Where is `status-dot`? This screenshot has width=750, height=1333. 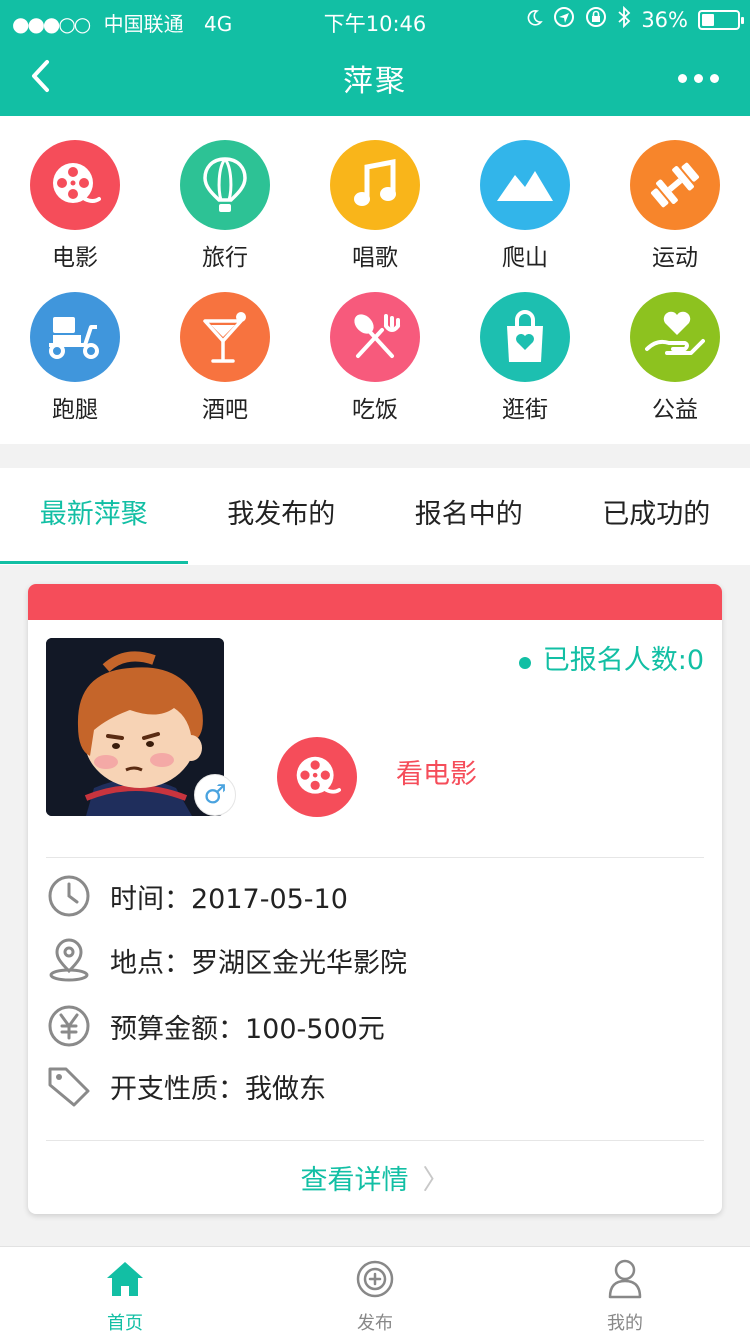
status-dot is located at coordinates (524, 662).